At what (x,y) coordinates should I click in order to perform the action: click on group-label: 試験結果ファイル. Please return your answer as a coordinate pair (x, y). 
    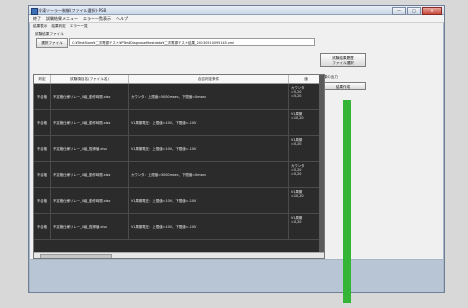
    Looking at the image, I should click on (49, 34).